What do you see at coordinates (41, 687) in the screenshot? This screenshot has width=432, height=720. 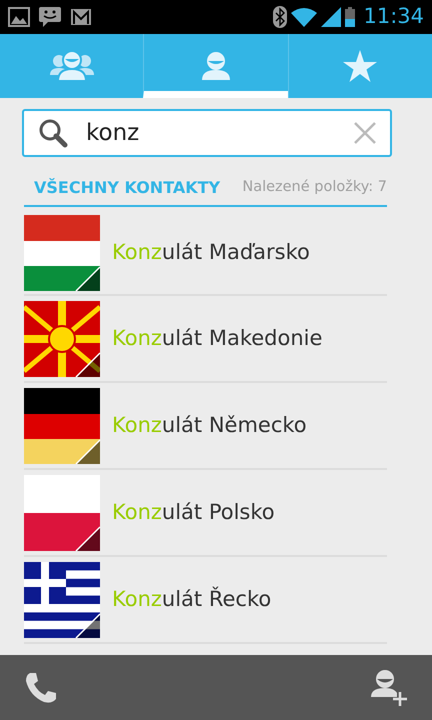 I see `phone-icon` at bounding box center [41, 687].